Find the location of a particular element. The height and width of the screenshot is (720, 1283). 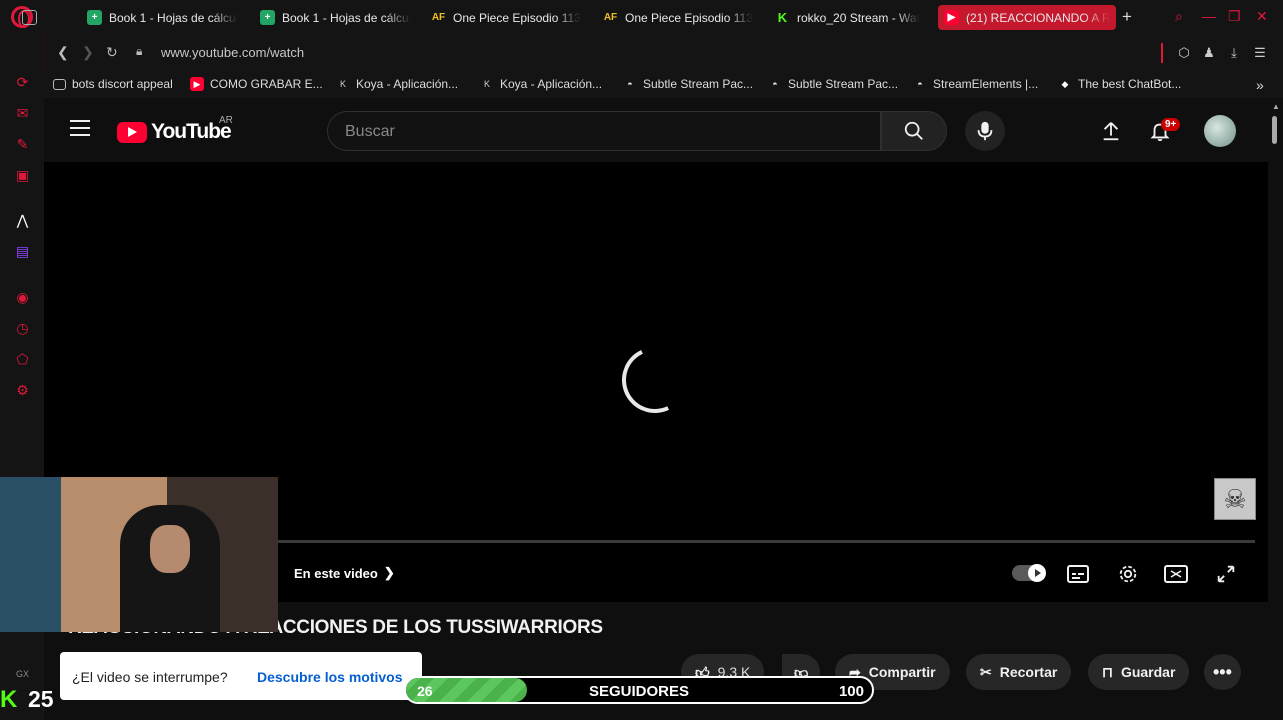

reload-button: ↻ is located at coordinates (112, 52).